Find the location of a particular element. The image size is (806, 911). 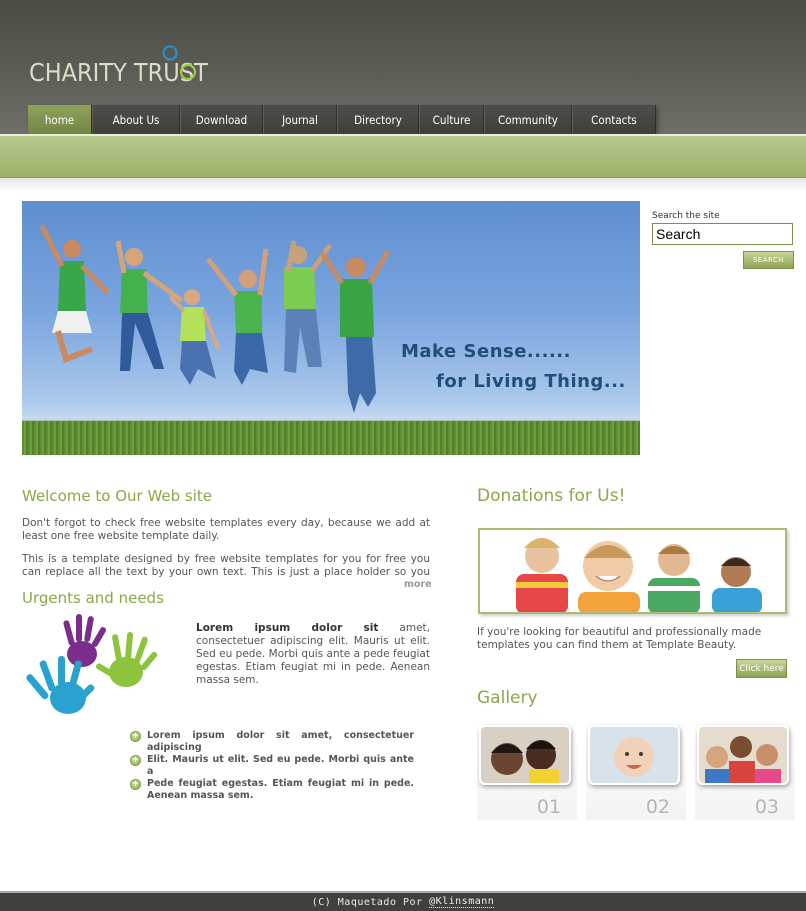

logo-rings-icon is located at coordinates (179, 63).